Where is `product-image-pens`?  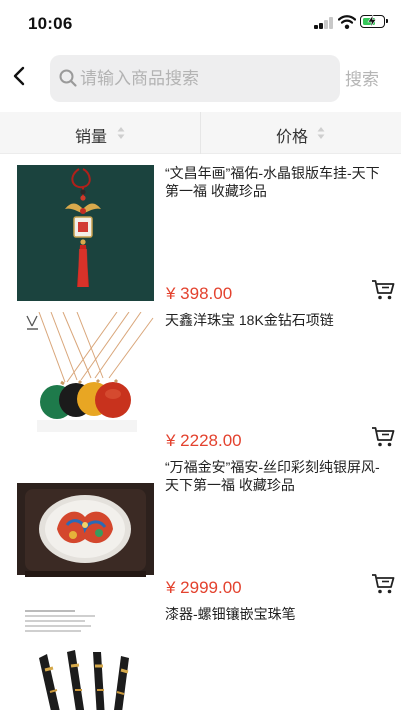 product-image-pens is located at coordinates (85, 658).